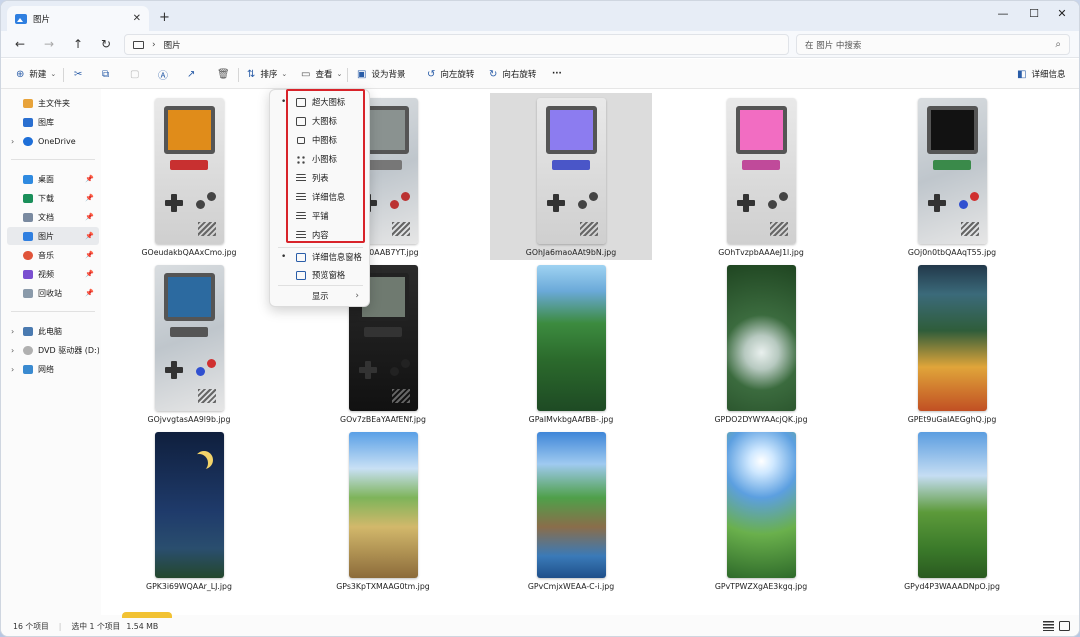 This screenshot has width=1080, height=637. I want to click on details-pane-button: ◧ 详细信息, so click(1041, 74).